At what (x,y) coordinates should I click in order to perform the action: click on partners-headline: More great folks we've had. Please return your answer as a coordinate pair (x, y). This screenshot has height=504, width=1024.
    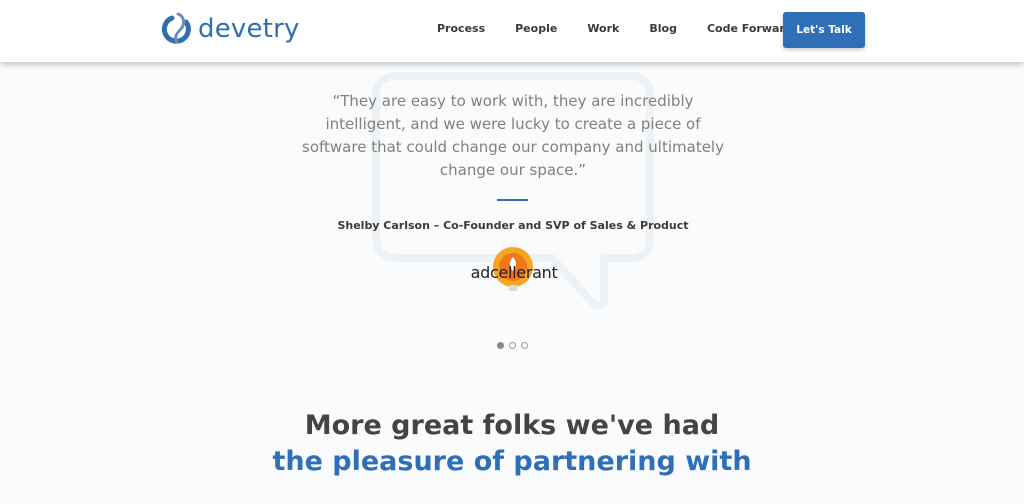
    Looking at the image, I should click on (512, 425).